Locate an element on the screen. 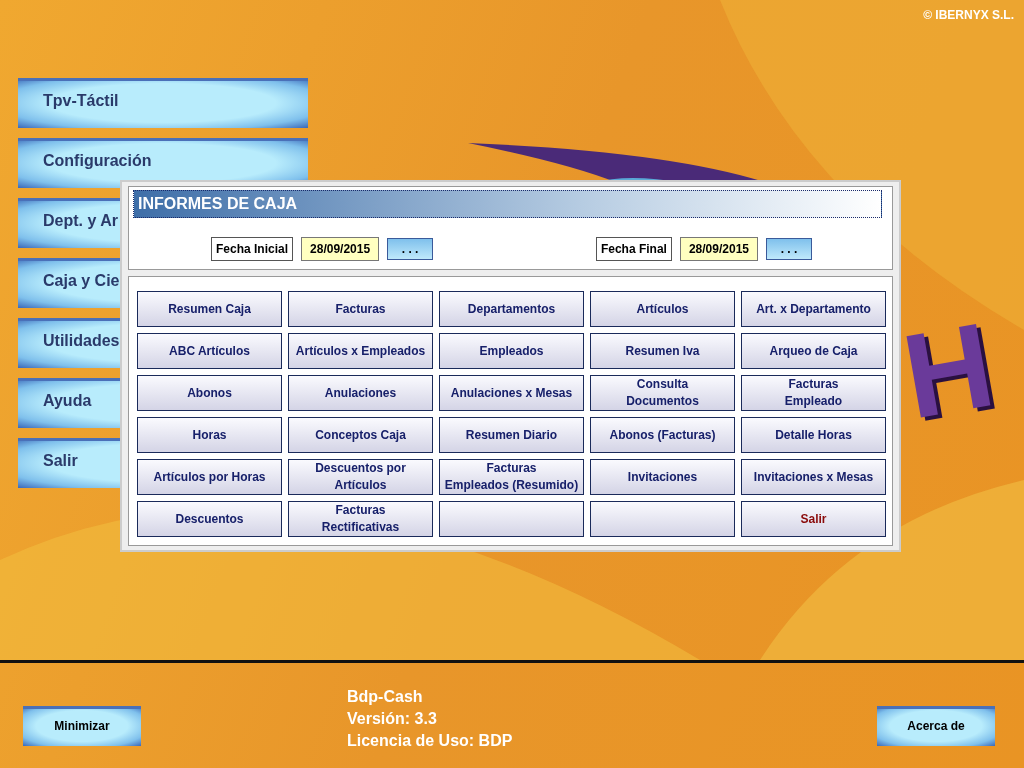 The width and height of the screenshot is (1024, 768). exit-button: Salir is located at coordinates (813, 519).